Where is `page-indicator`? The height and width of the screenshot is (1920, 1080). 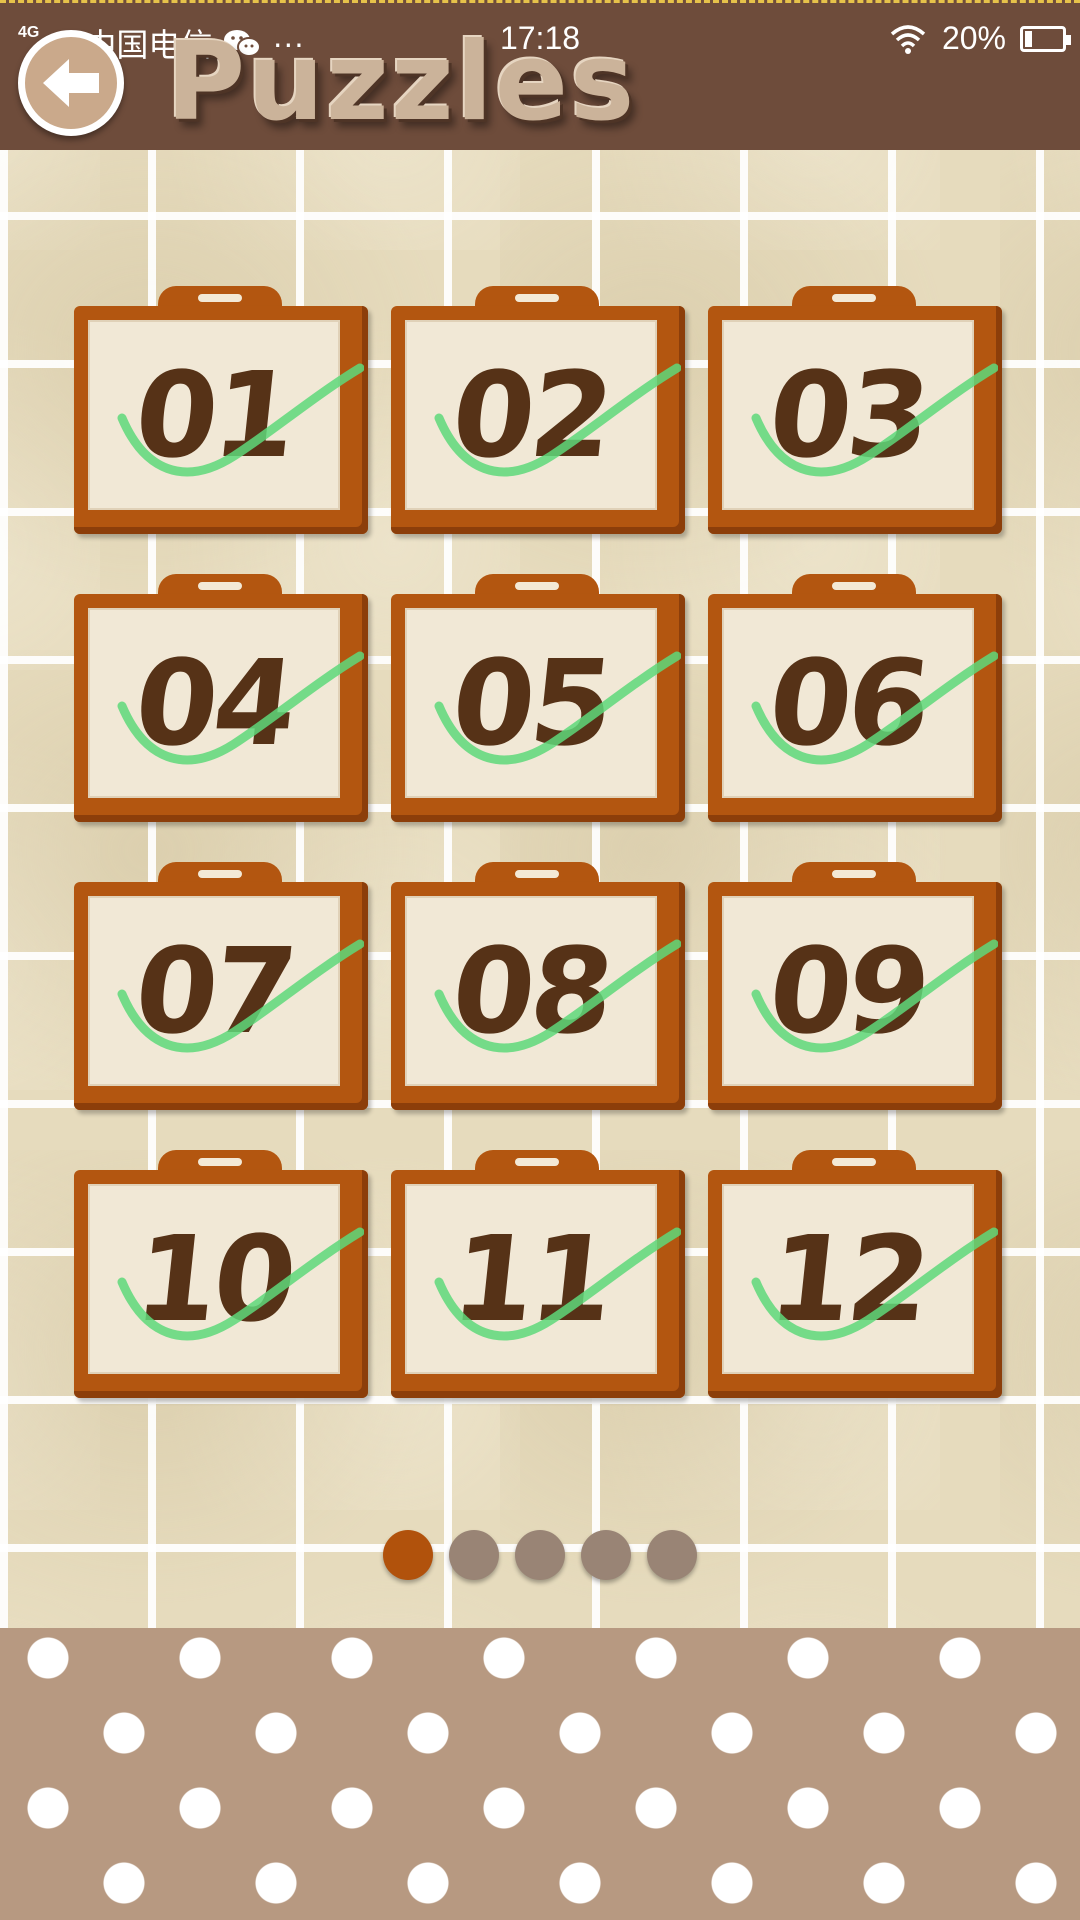 page-indicator is located at coordinates (540, 1555).